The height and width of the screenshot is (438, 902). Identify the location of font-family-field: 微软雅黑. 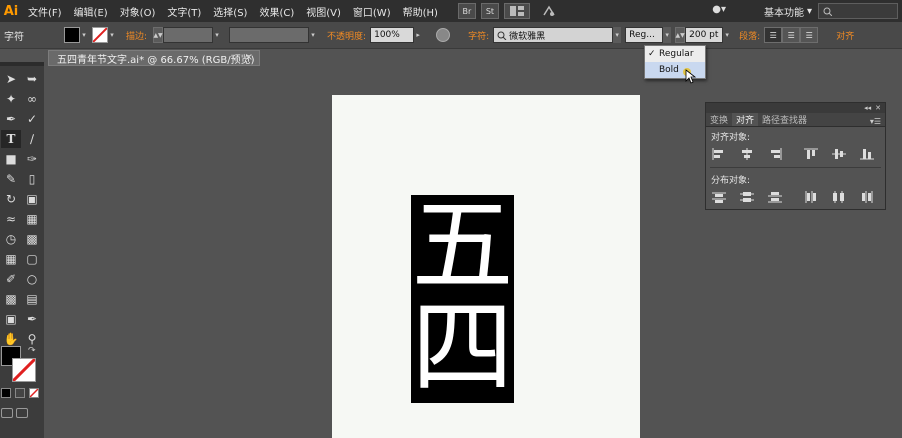
(553, 35).